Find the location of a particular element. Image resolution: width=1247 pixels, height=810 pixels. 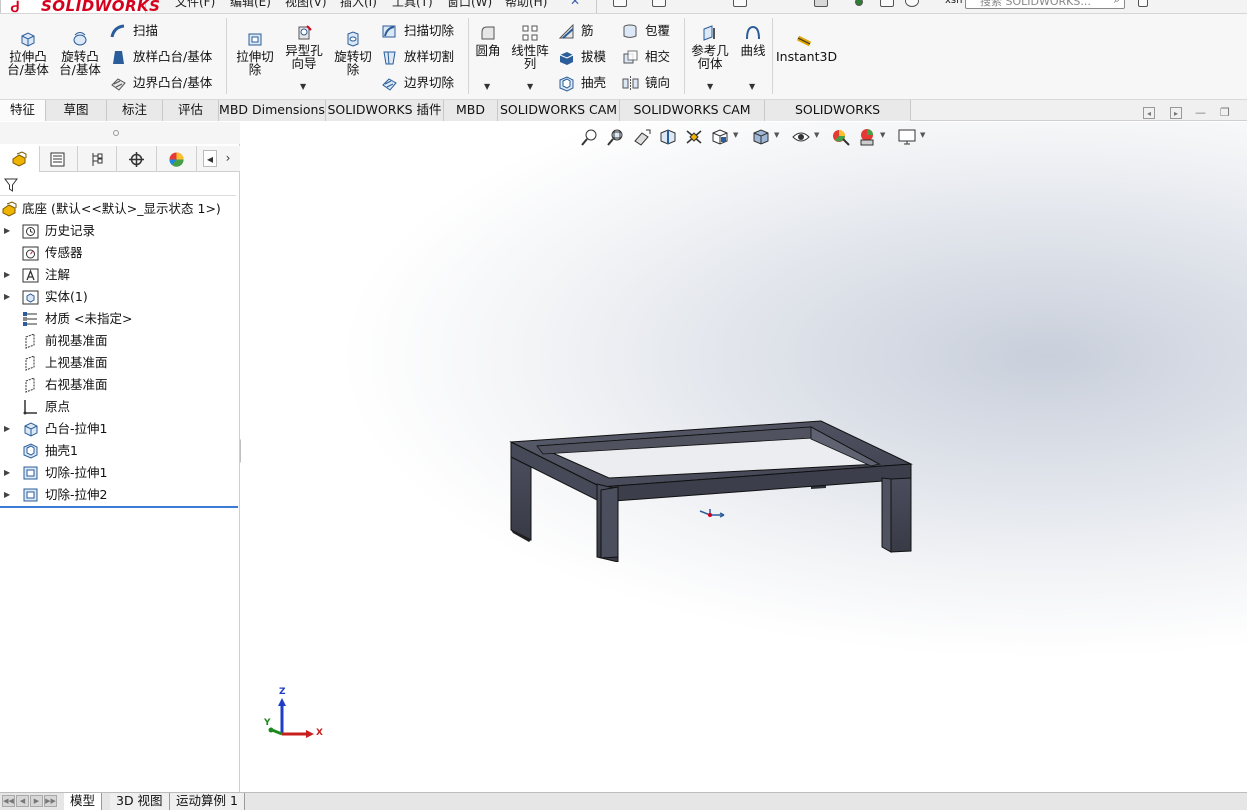

pin-icon: ✕ is located at coordinates (575, 4).